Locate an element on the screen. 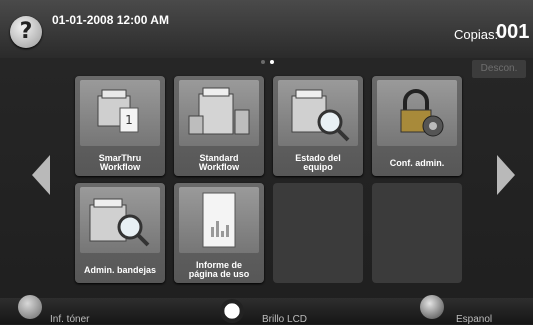 The height and width of the screenshot is (325, 533). admin-settings-label: Conf. admin. is located at coordinates (417, 163).